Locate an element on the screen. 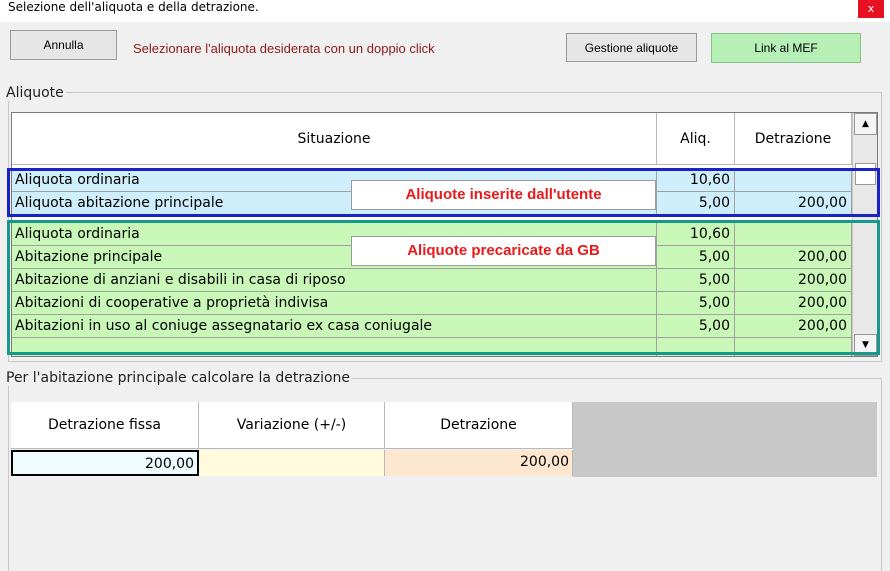  annulla-button: Annulla is located at coordinates (63, 45).